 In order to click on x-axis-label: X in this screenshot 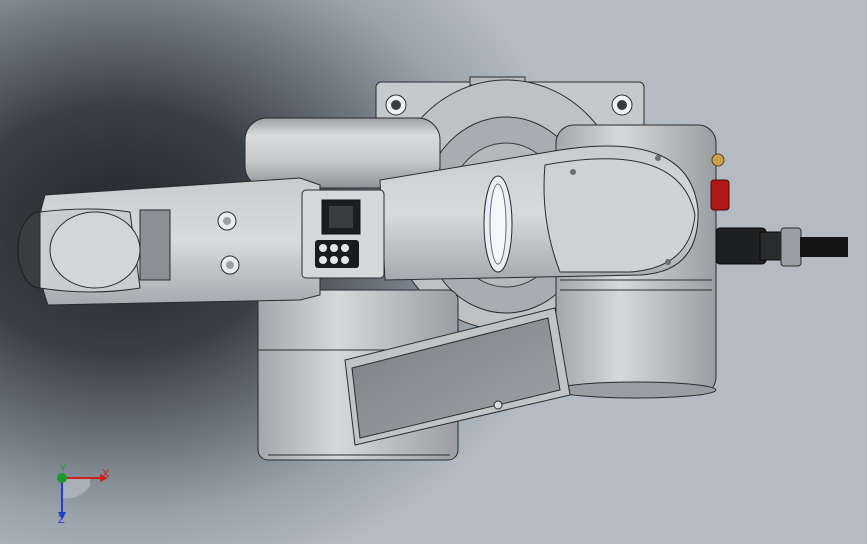, I will do `click(106, 474)`.